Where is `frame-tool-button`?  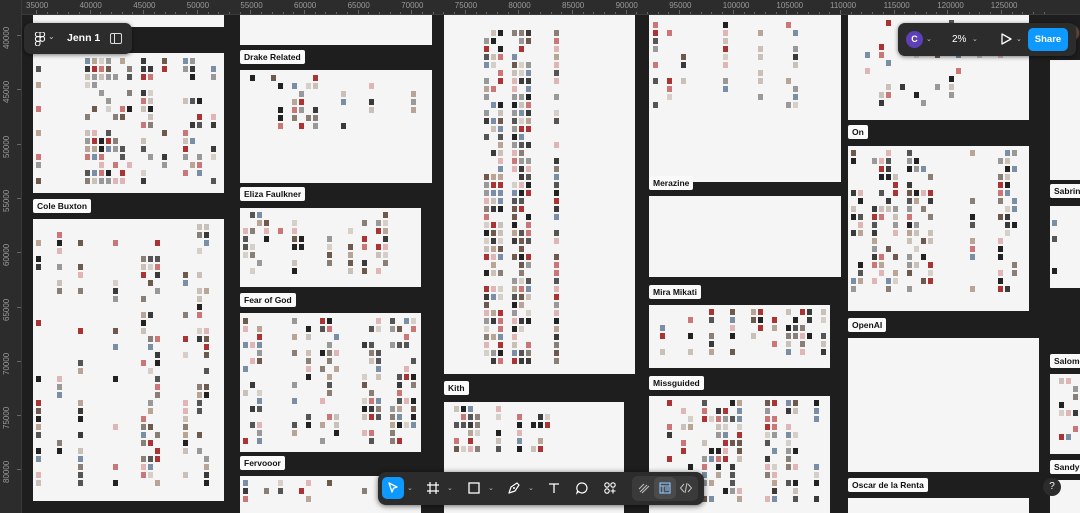 frame-tool-button is located at coordinates (433, 488).